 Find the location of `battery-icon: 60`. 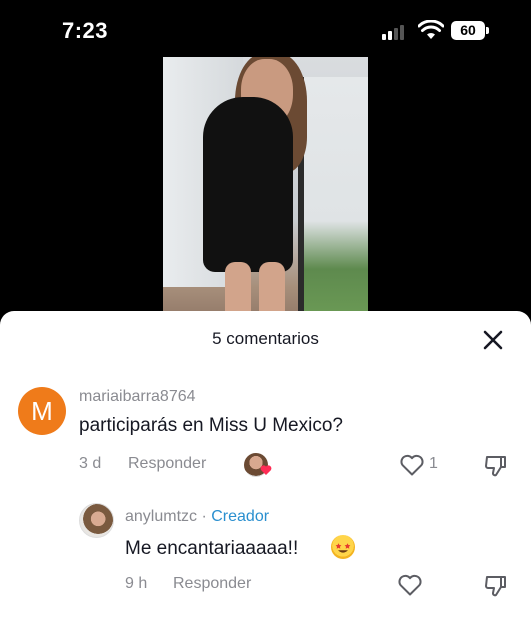

battery-icon: 60 is located at coordinates (470, 30).